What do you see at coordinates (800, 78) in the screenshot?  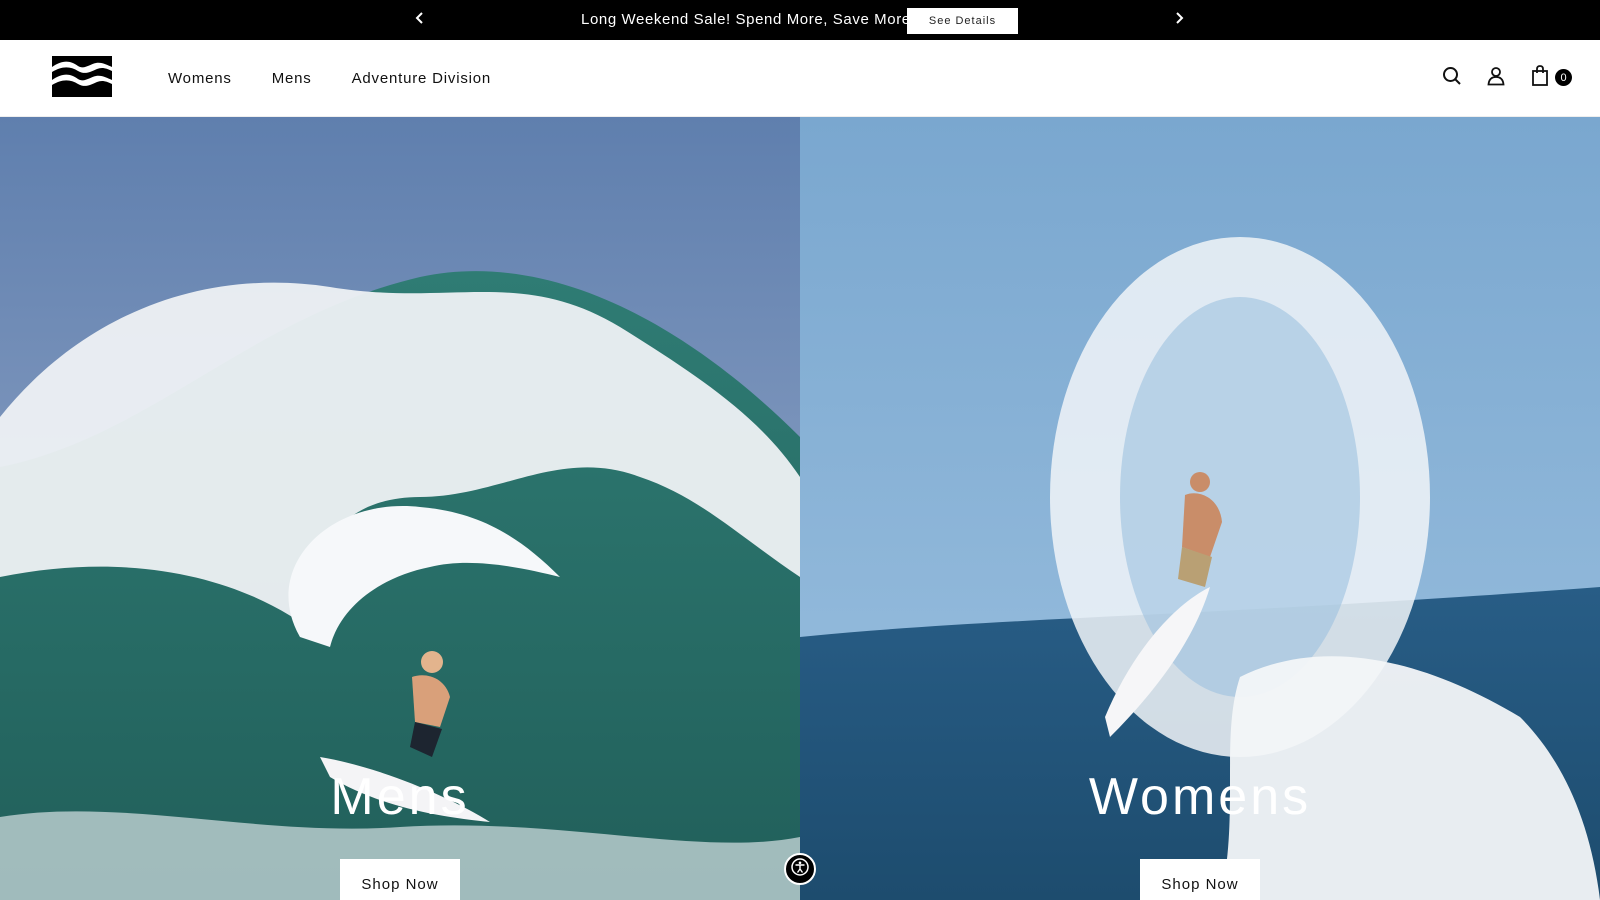 I see `site-header: Womens Mens Adventure Division 0` at bounding box center [800, 78].